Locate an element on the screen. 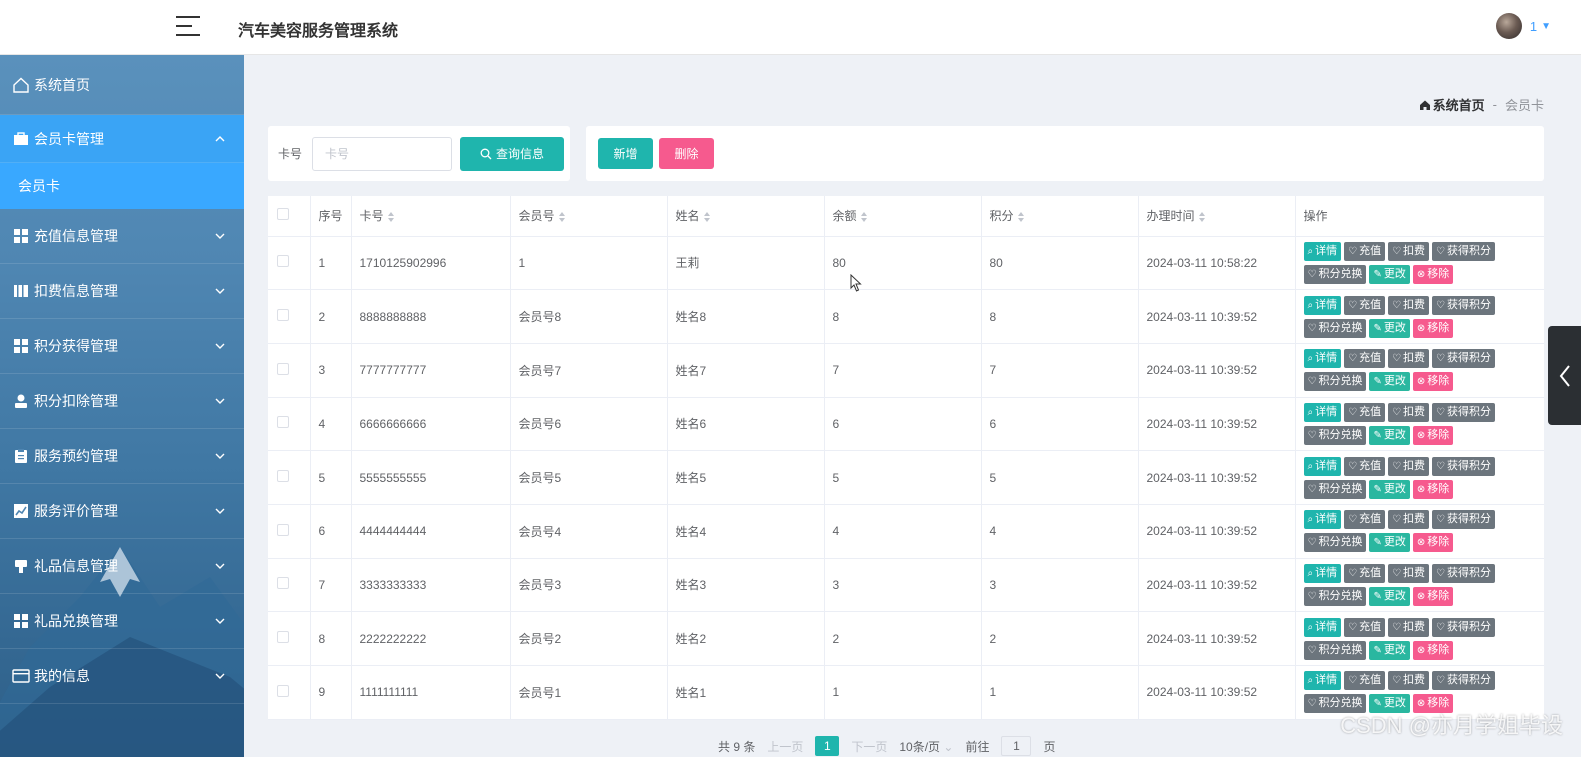 The image size is (1581, 757). breadcrumb-home: 系统首页 is located at coordinates (1452, 104).